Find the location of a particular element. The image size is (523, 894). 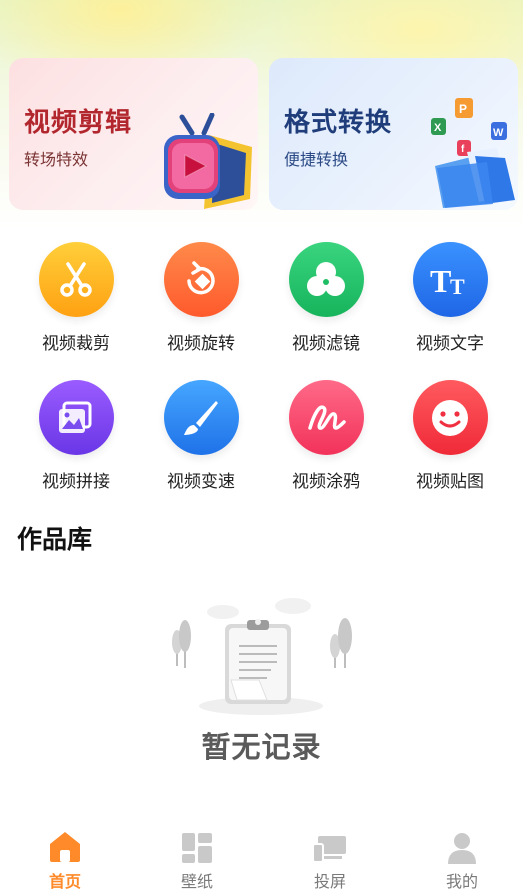

tool-label: 视频变速 is located at coordinates (201, 482).